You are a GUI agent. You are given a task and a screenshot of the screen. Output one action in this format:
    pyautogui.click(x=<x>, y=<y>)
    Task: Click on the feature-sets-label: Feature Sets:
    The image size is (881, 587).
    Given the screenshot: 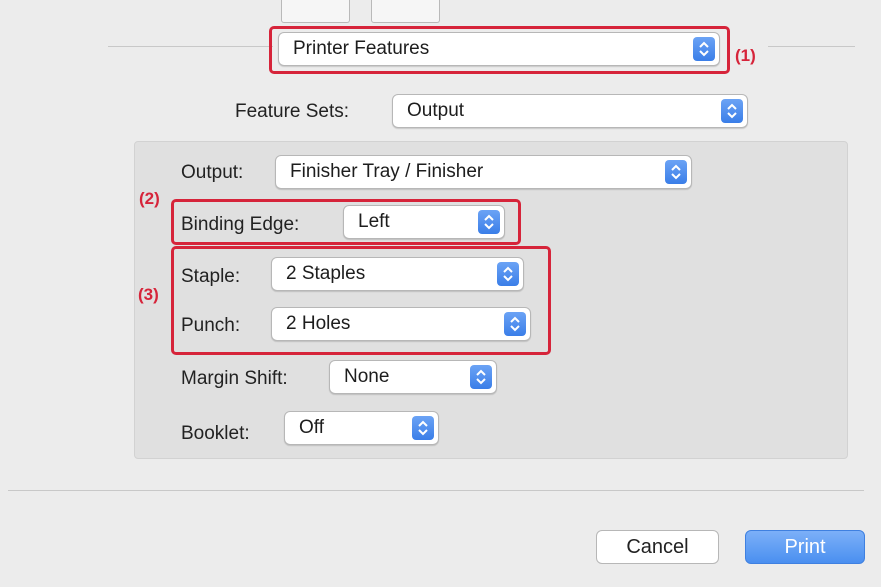 What is the action you would take?
    pyautogui.click(x=292, y=111)
    